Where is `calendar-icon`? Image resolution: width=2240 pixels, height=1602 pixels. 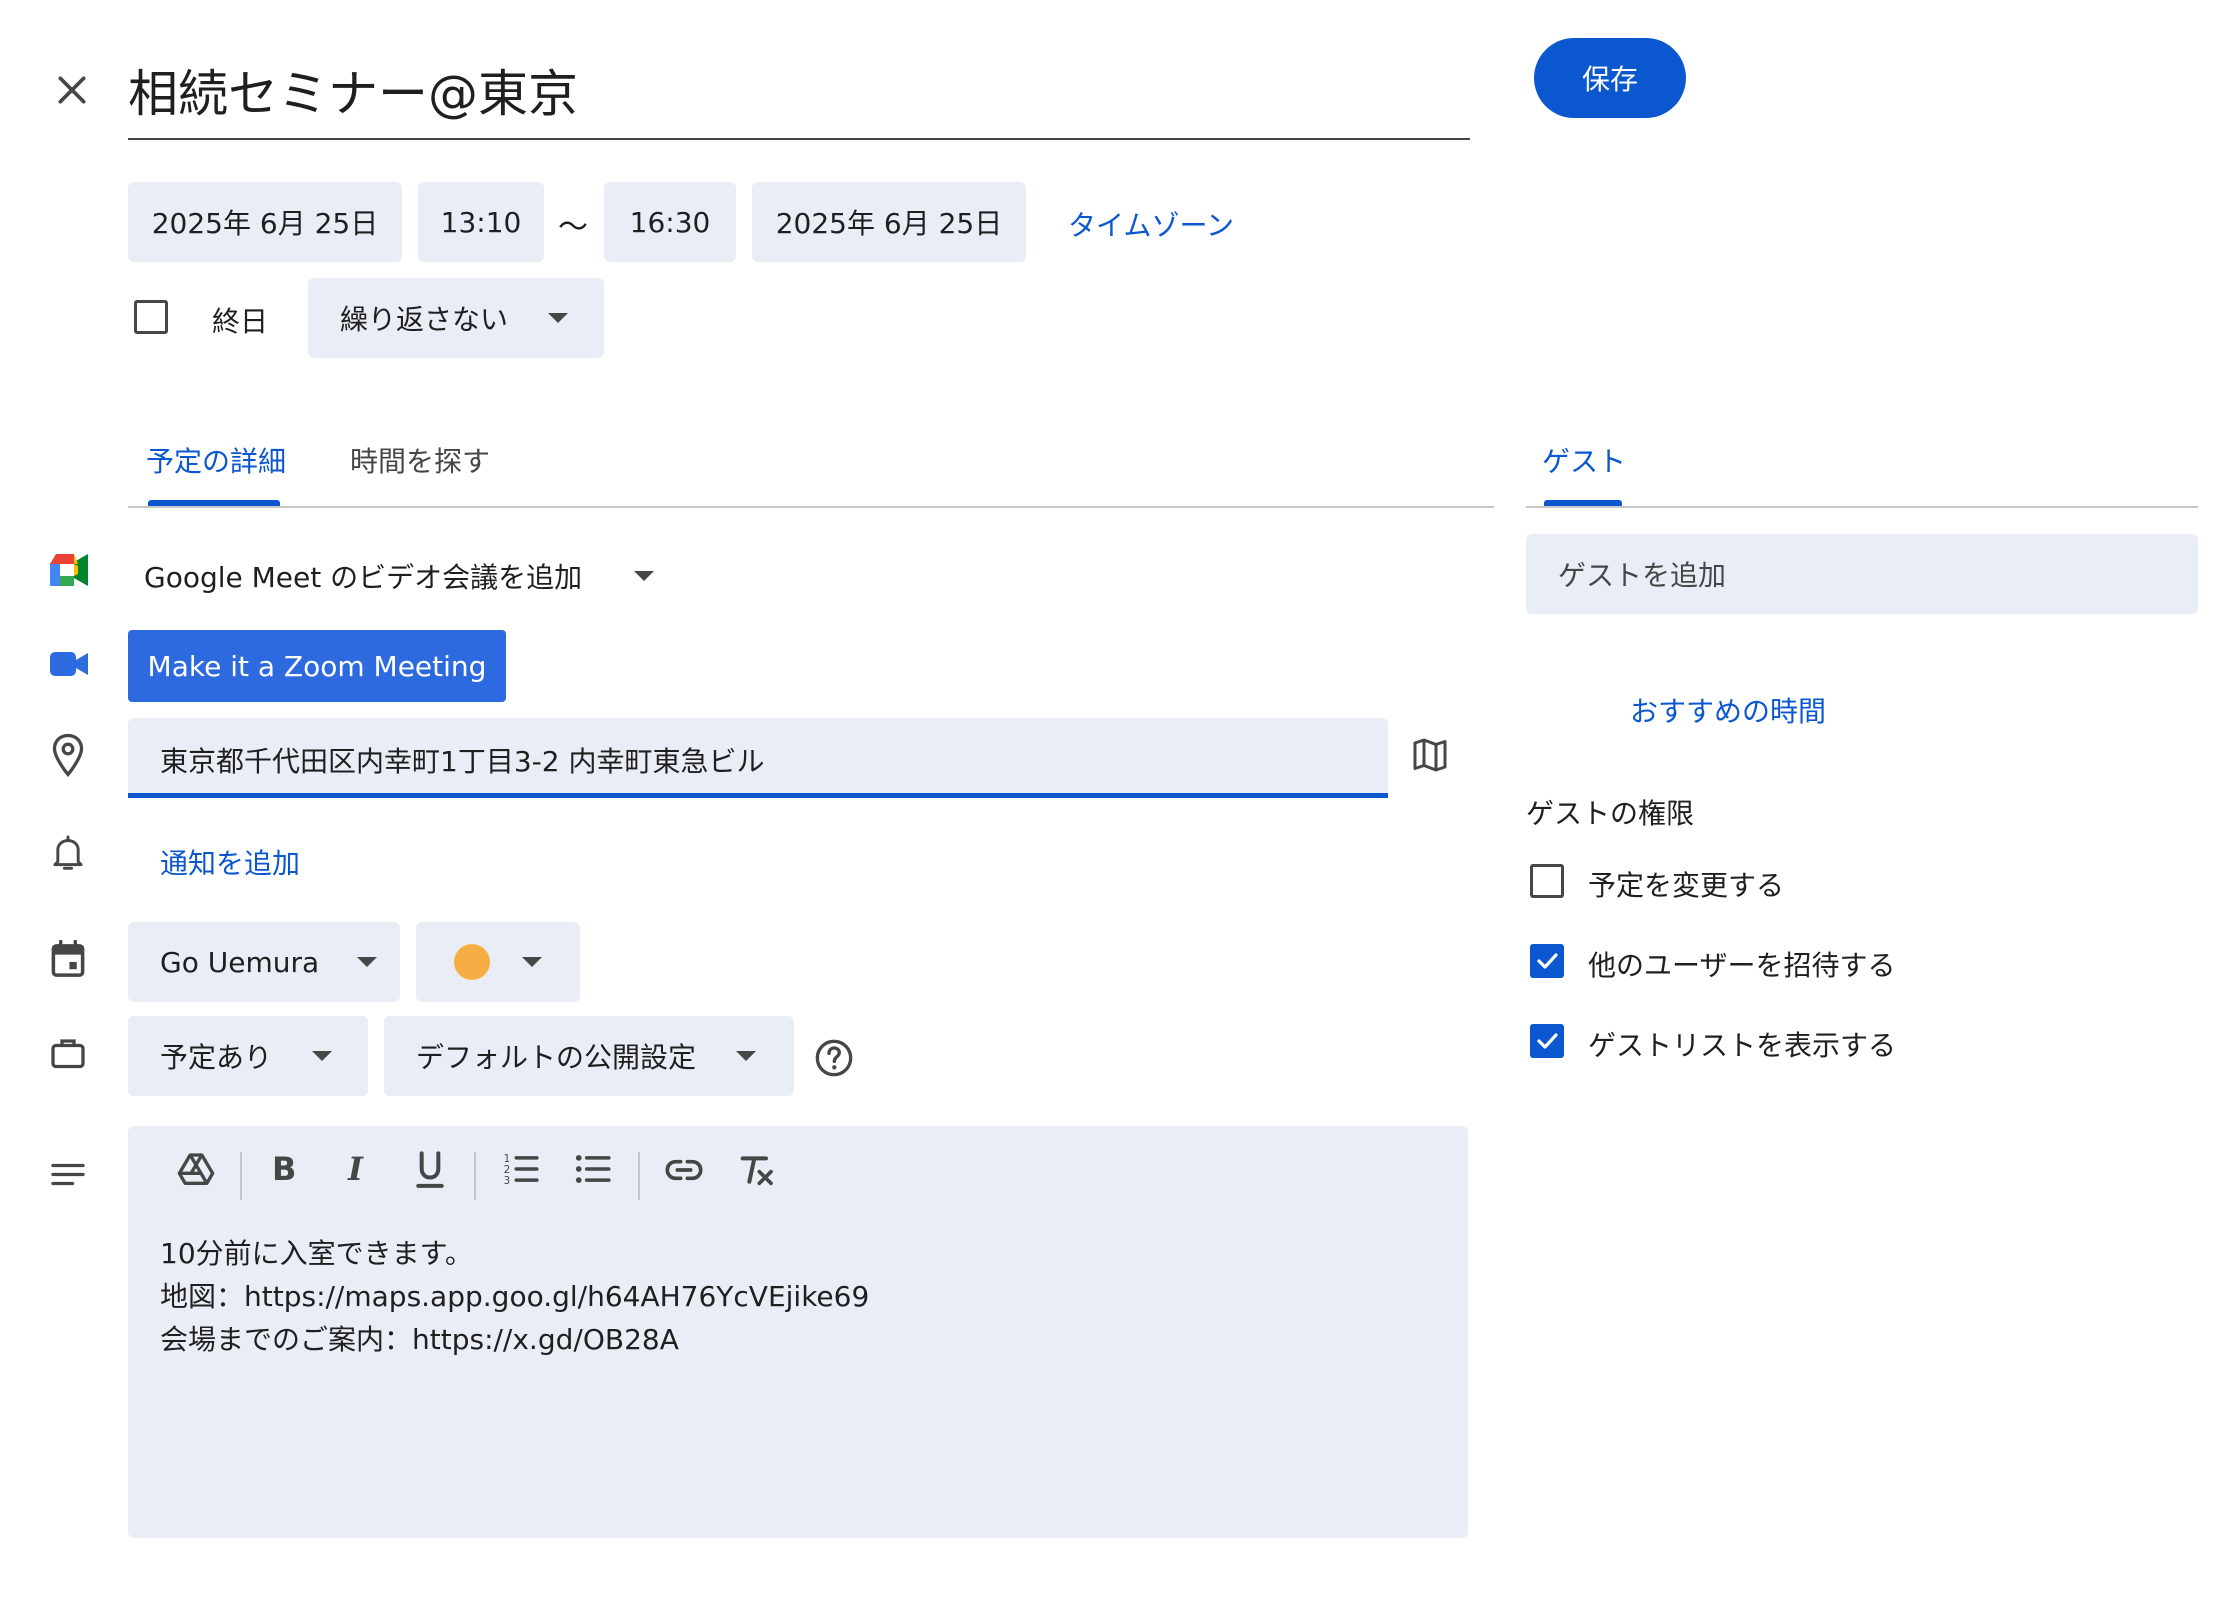 calendar-icon is located at coordinates (68, 959).